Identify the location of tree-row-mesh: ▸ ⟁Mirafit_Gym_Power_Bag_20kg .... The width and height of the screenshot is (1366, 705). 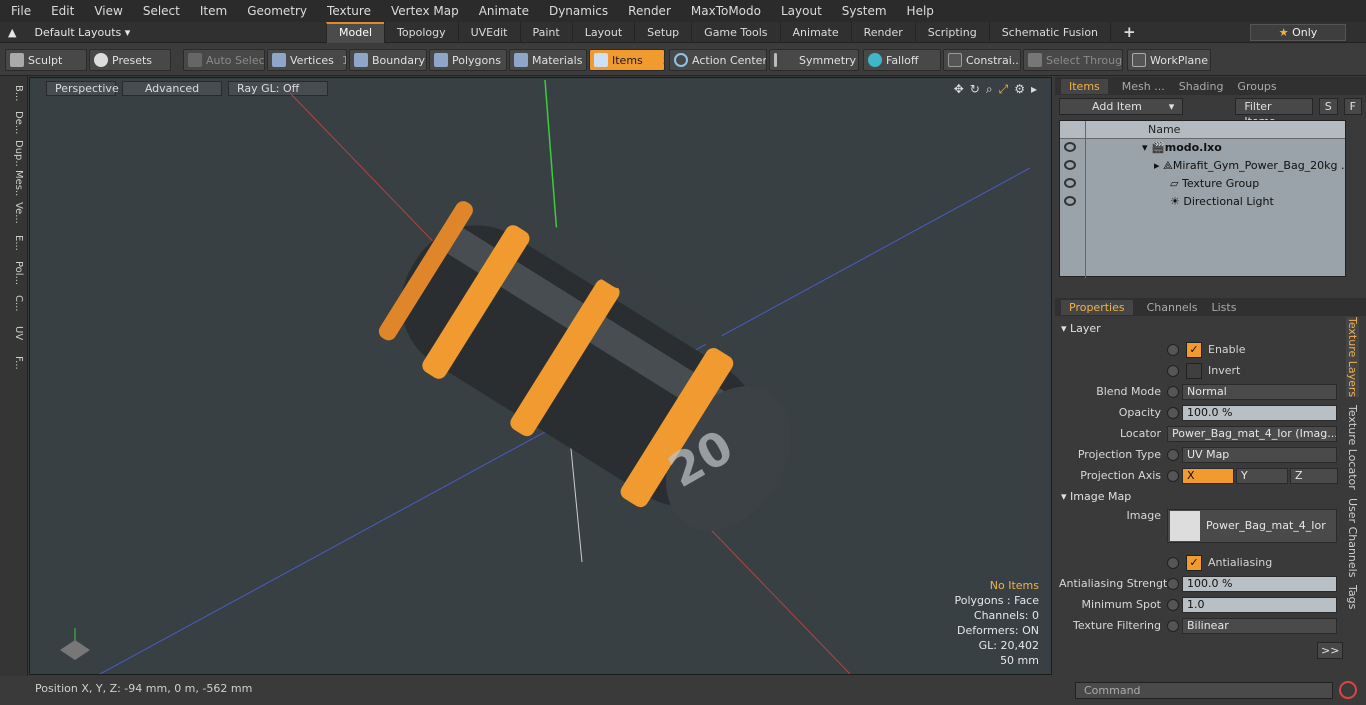
(1202, 166).